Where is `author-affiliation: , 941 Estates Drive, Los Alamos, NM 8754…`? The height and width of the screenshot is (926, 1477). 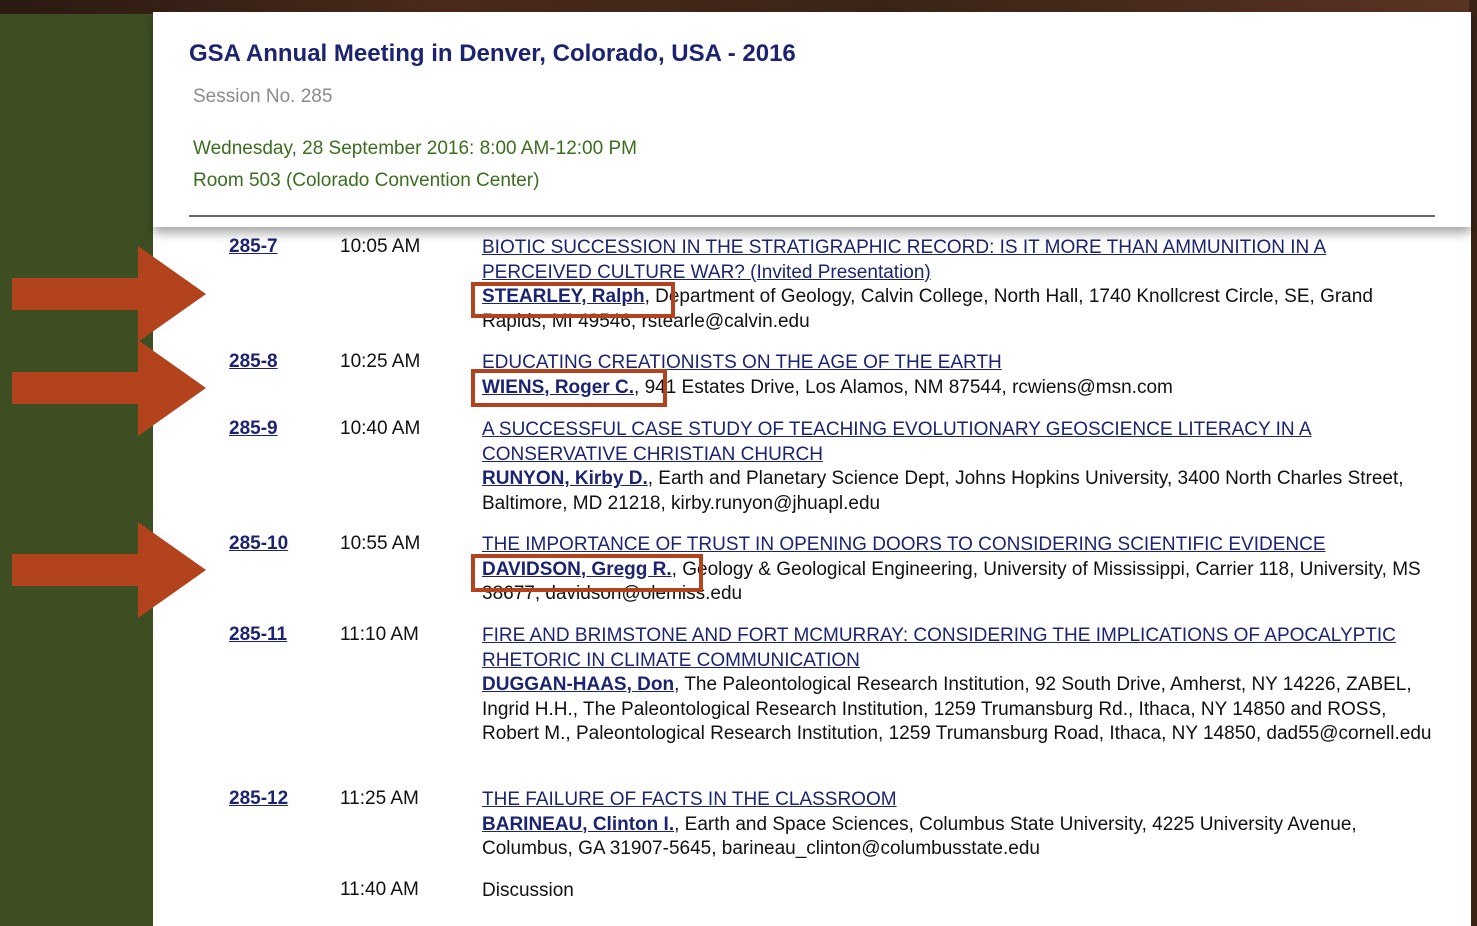 author-affiliation: , 941 Estates Drive, Los Alamos, NM 8754… is located at coordinates (903, 387).